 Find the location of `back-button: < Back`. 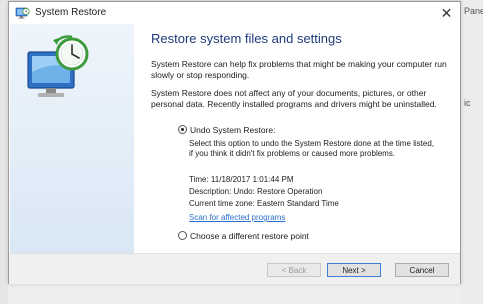

back-button: < Back is located at coordinates (294, 270).